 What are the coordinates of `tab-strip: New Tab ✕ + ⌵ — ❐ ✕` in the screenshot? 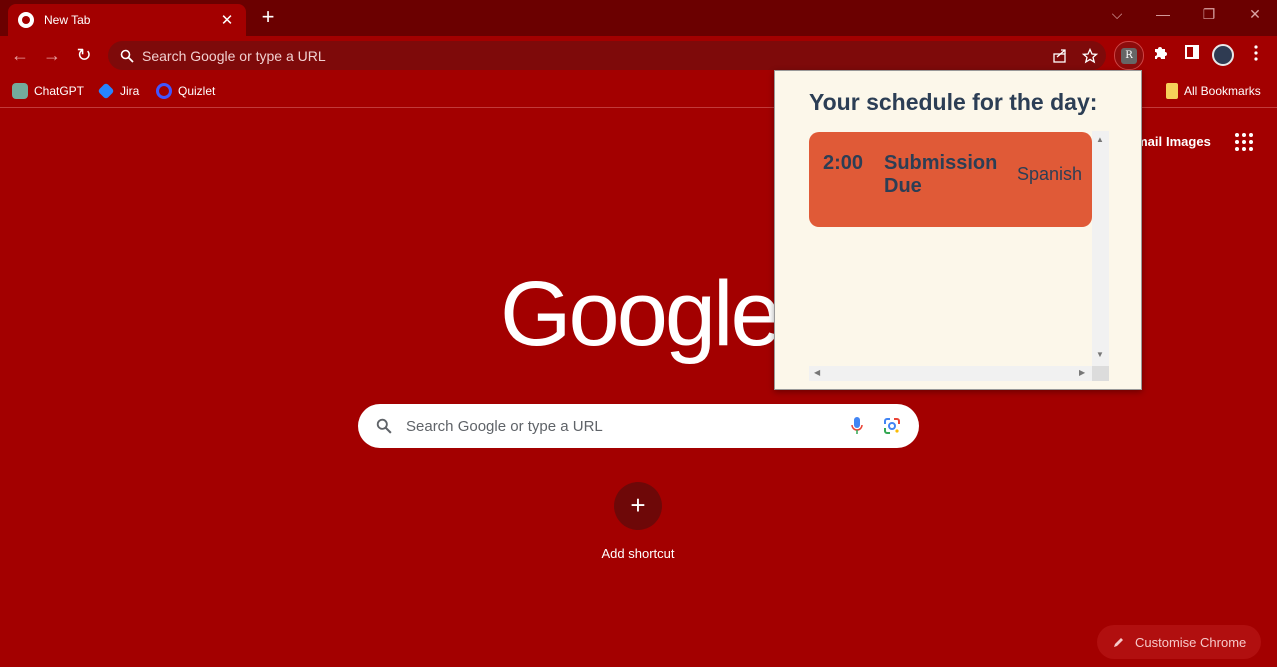 It's located at (638, 18).